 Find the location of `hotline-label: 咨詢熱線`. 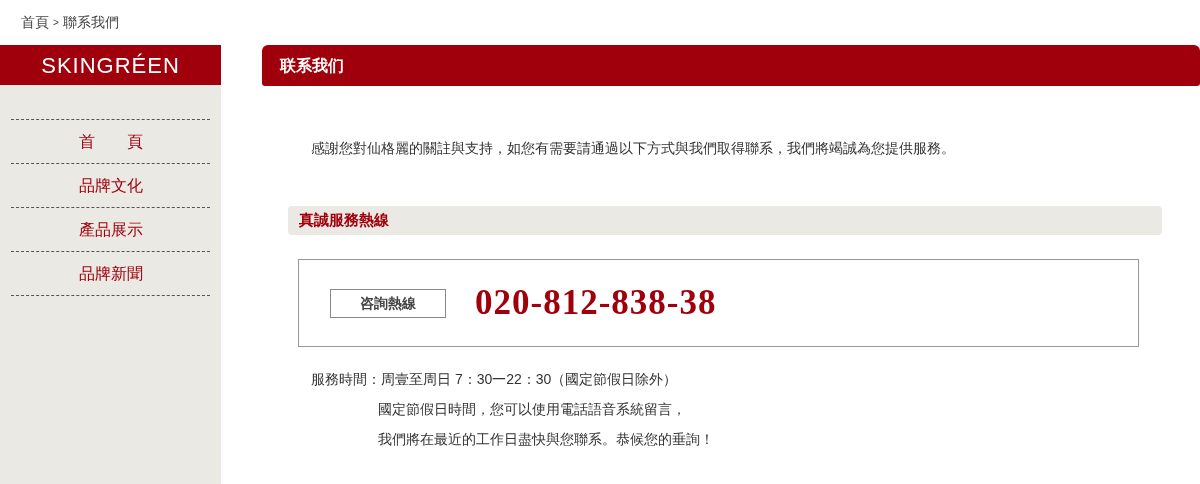

hotline-label: 咨詢熱線 is located at coordinates (388, 303).